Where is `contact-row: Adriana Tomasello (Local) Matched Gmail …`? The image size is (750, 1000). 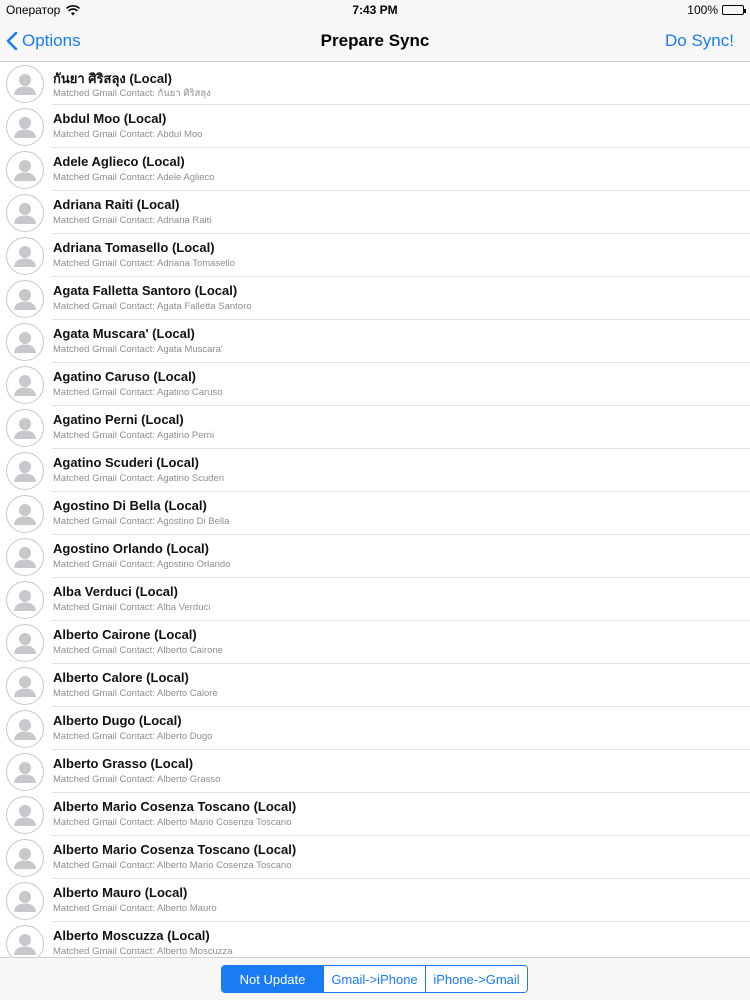
contact-row: Adriana Tomasello (Local) Matched Gmail … is located at coordinates (375, 255).